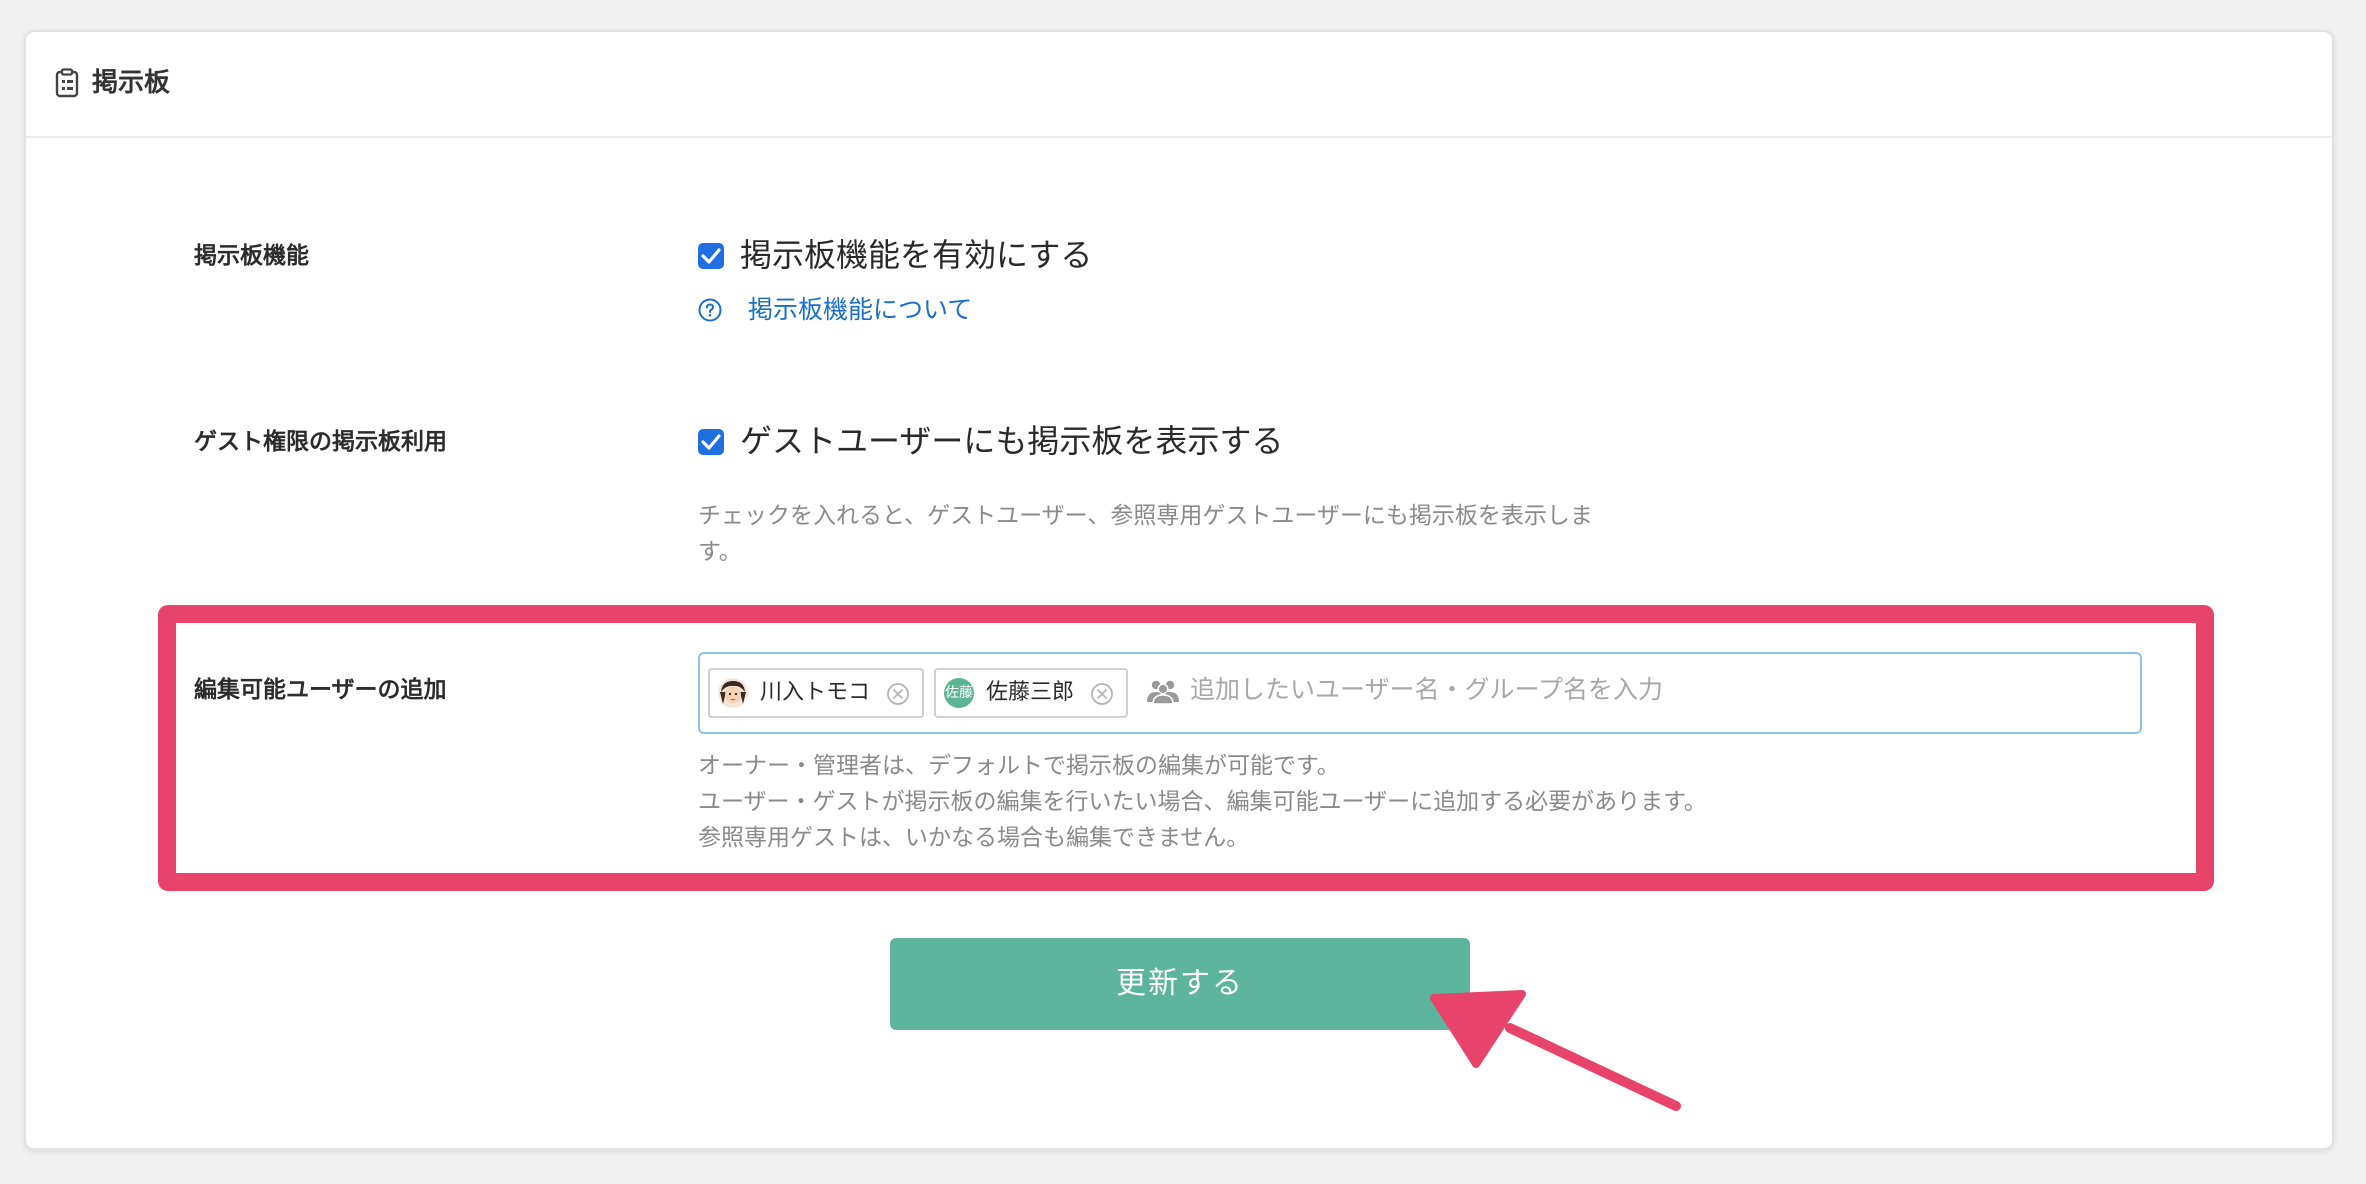 Image resolution: width=2366 pixels, height=1184 pixels. What do you see at coordinates (974, 838) in the screenshot?
I see `editors-help-line3: 参照専用ゲストは、いかなる場合も編集できません。` at bounding box center [974, 838].